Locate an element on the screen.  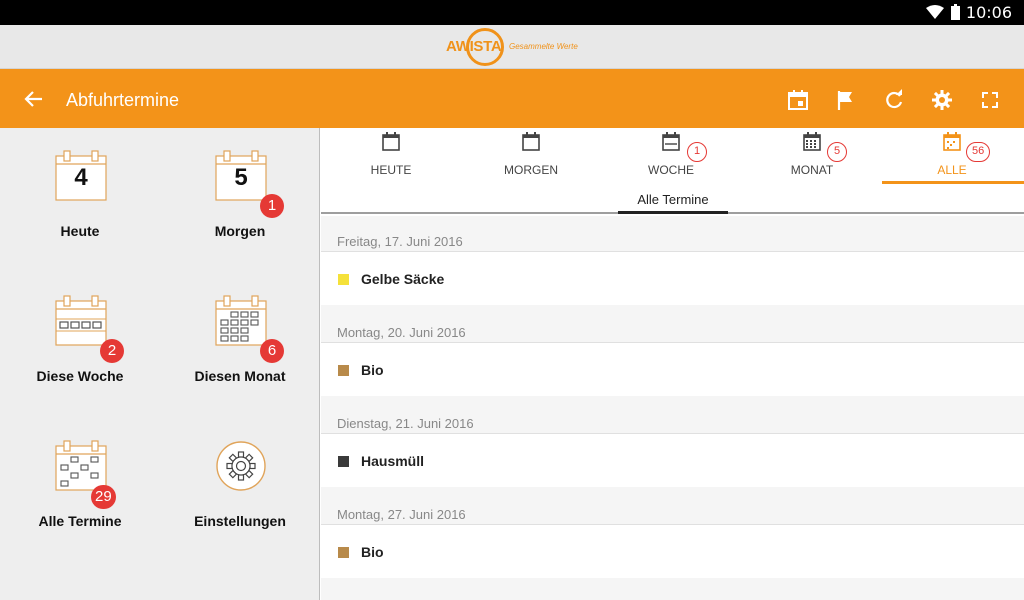
tile-diese-woche: 2 Diese Woche is located at coordinates (80, 345).